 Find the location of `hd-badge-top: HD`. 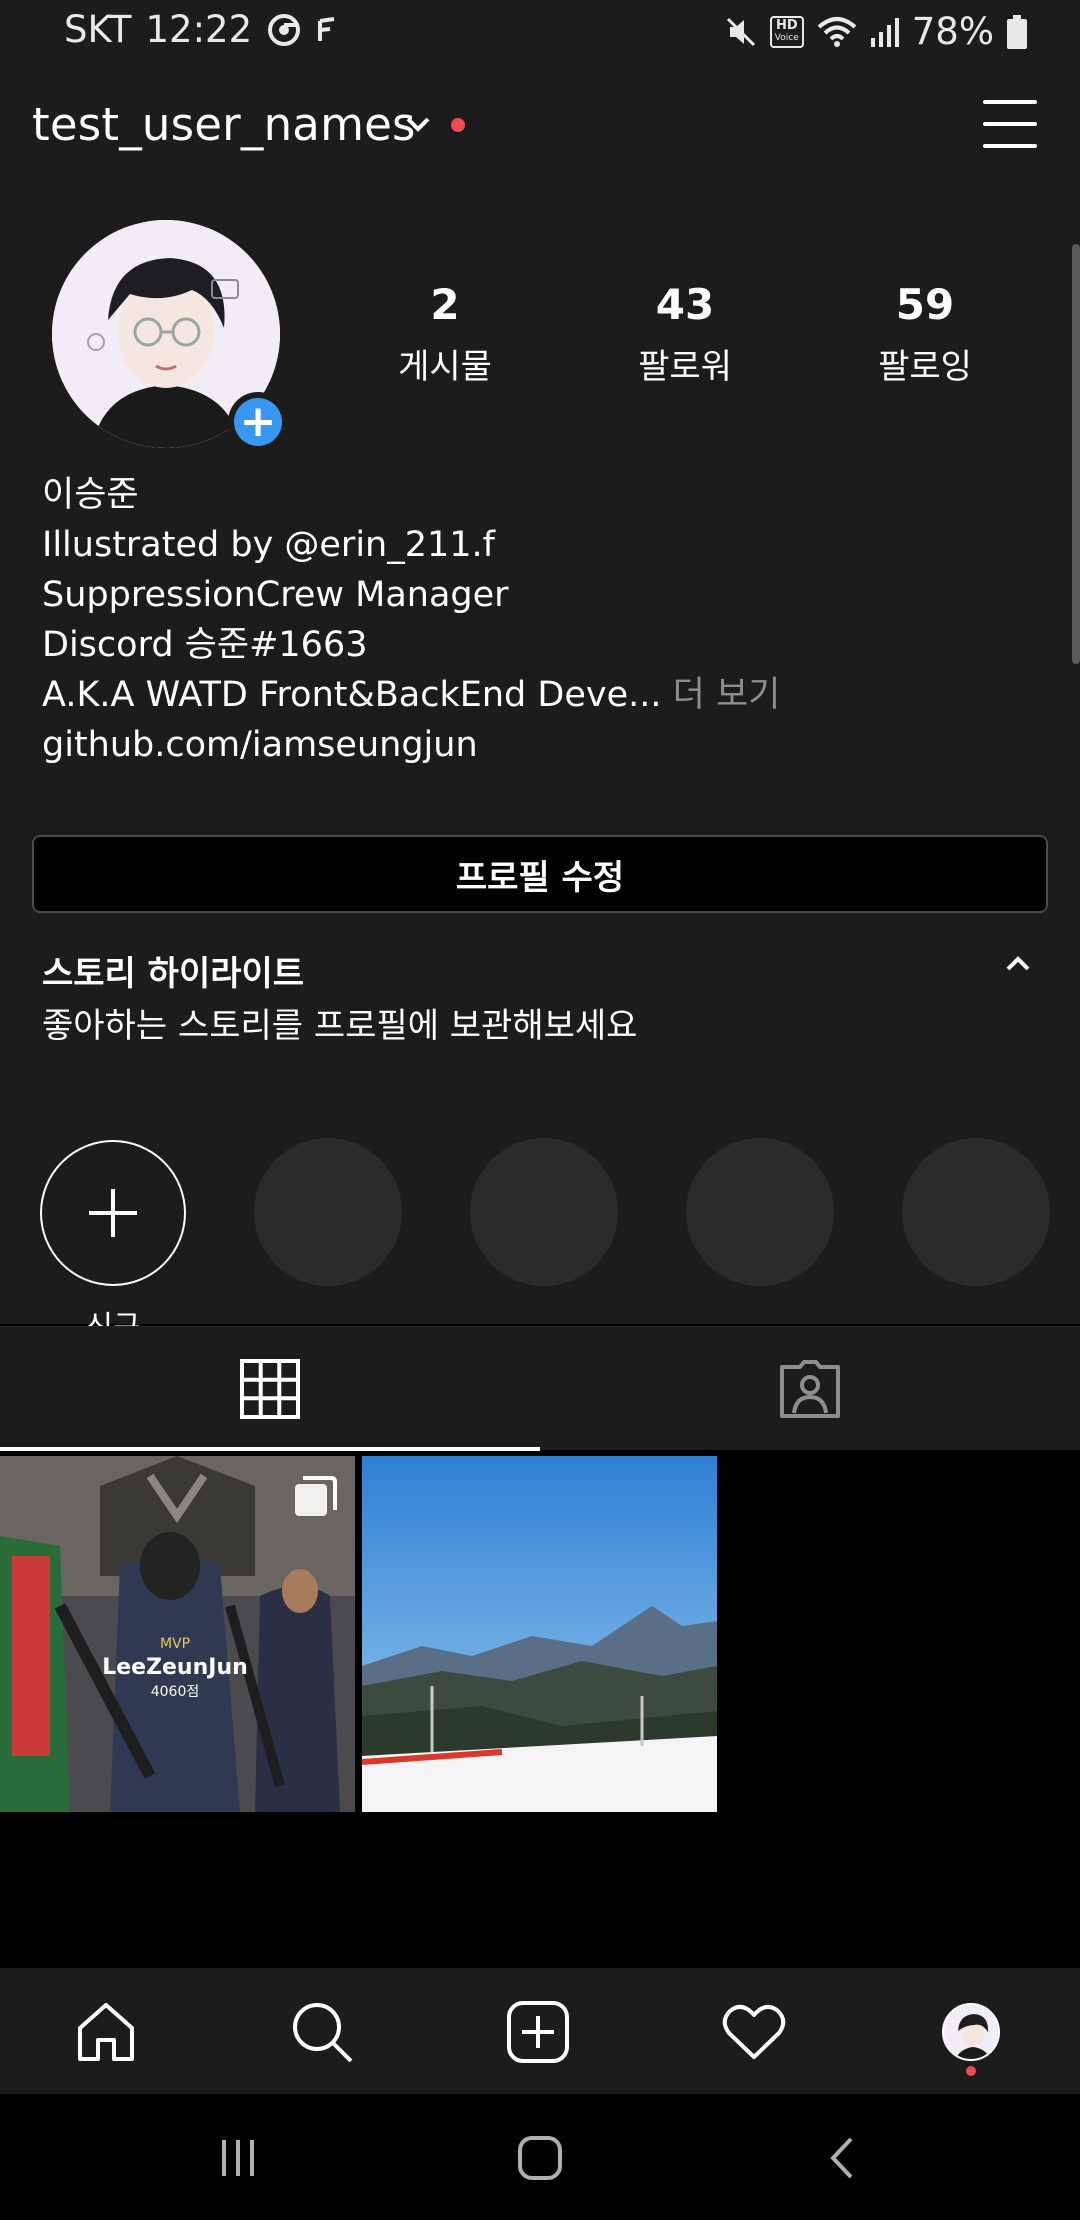

hd-badge-top: HD is located at coordinates (786, 25).